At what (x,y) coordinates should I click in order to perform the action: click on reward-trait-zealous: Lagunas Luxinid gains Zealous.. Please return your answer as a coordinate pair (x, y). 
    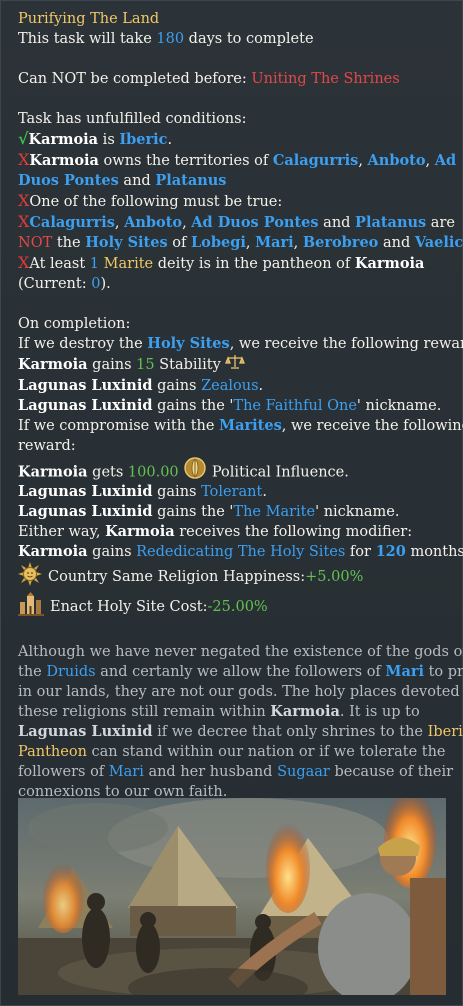
    Looking at the image, I should click on (141, 385).